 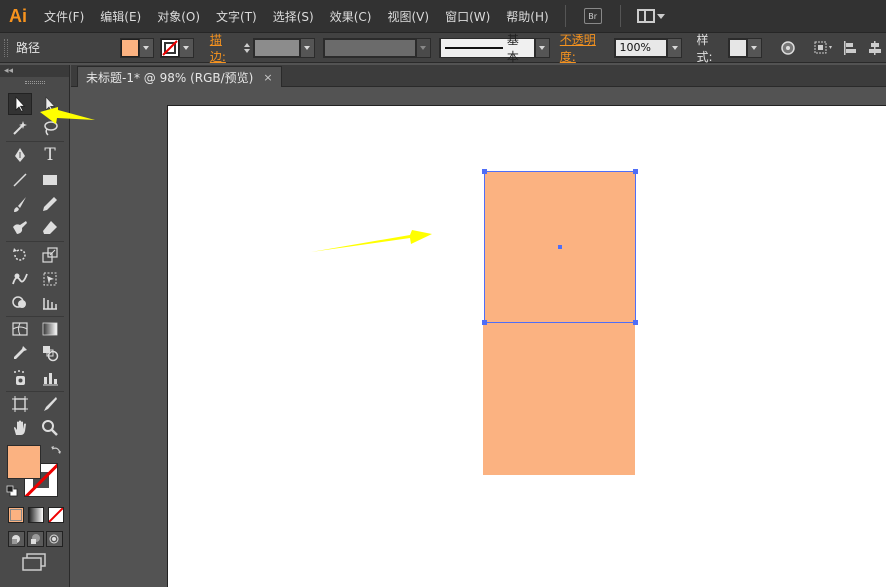 What do you see at coordinates (20, 255) in the screenshot?
I see `rotate-tool` at bounding box center [20, 255].